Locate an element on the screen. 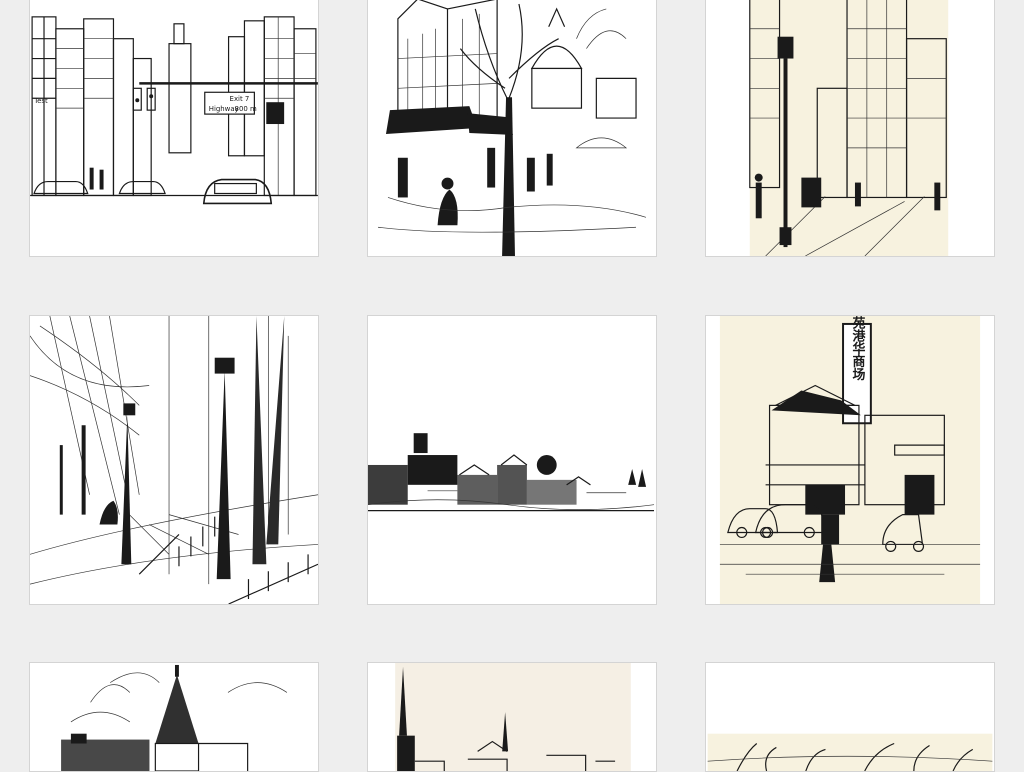 The height and width of the screenshot is (772, 1024). paris-street-sketch is located at coordinates (849, 128).